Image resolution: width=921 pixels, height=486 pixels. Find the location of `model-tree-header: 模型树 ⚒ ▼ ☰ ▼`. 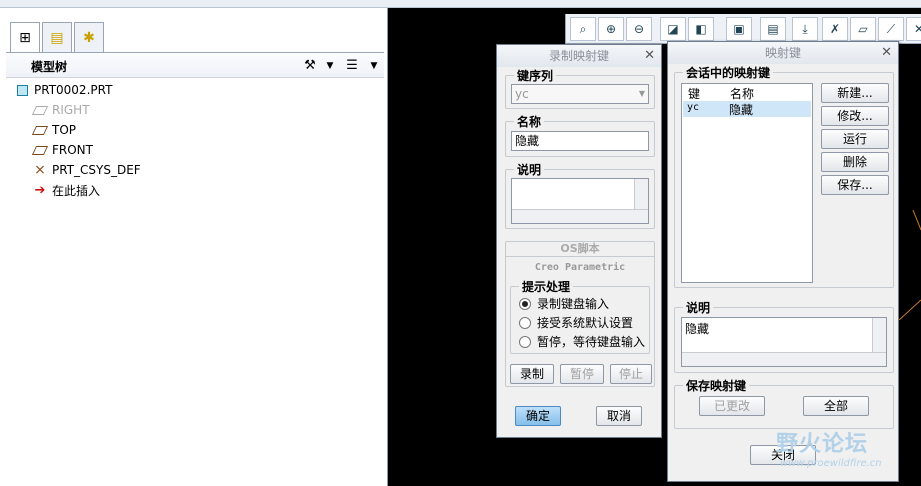

model-tree-header: 模型树 ⚒ ▼ ☰ ▼ is located at coordinates (195, 65).